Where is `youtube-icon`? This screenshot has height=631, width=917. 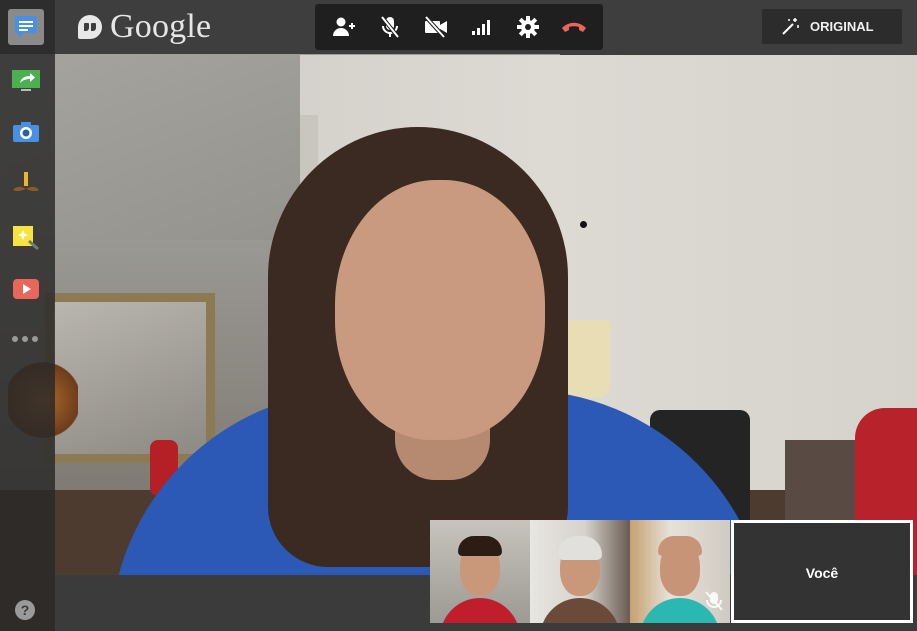 youtube-icon is located at coordinates (26, 289).